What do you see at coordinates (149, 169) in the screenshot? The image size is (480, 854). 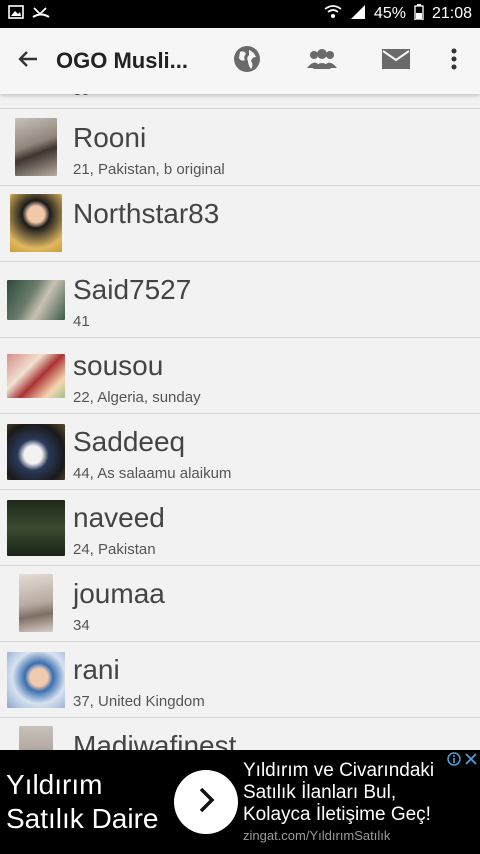 I see `user-details: 21, Pakistan, b original` at bounding box center [149, 169].